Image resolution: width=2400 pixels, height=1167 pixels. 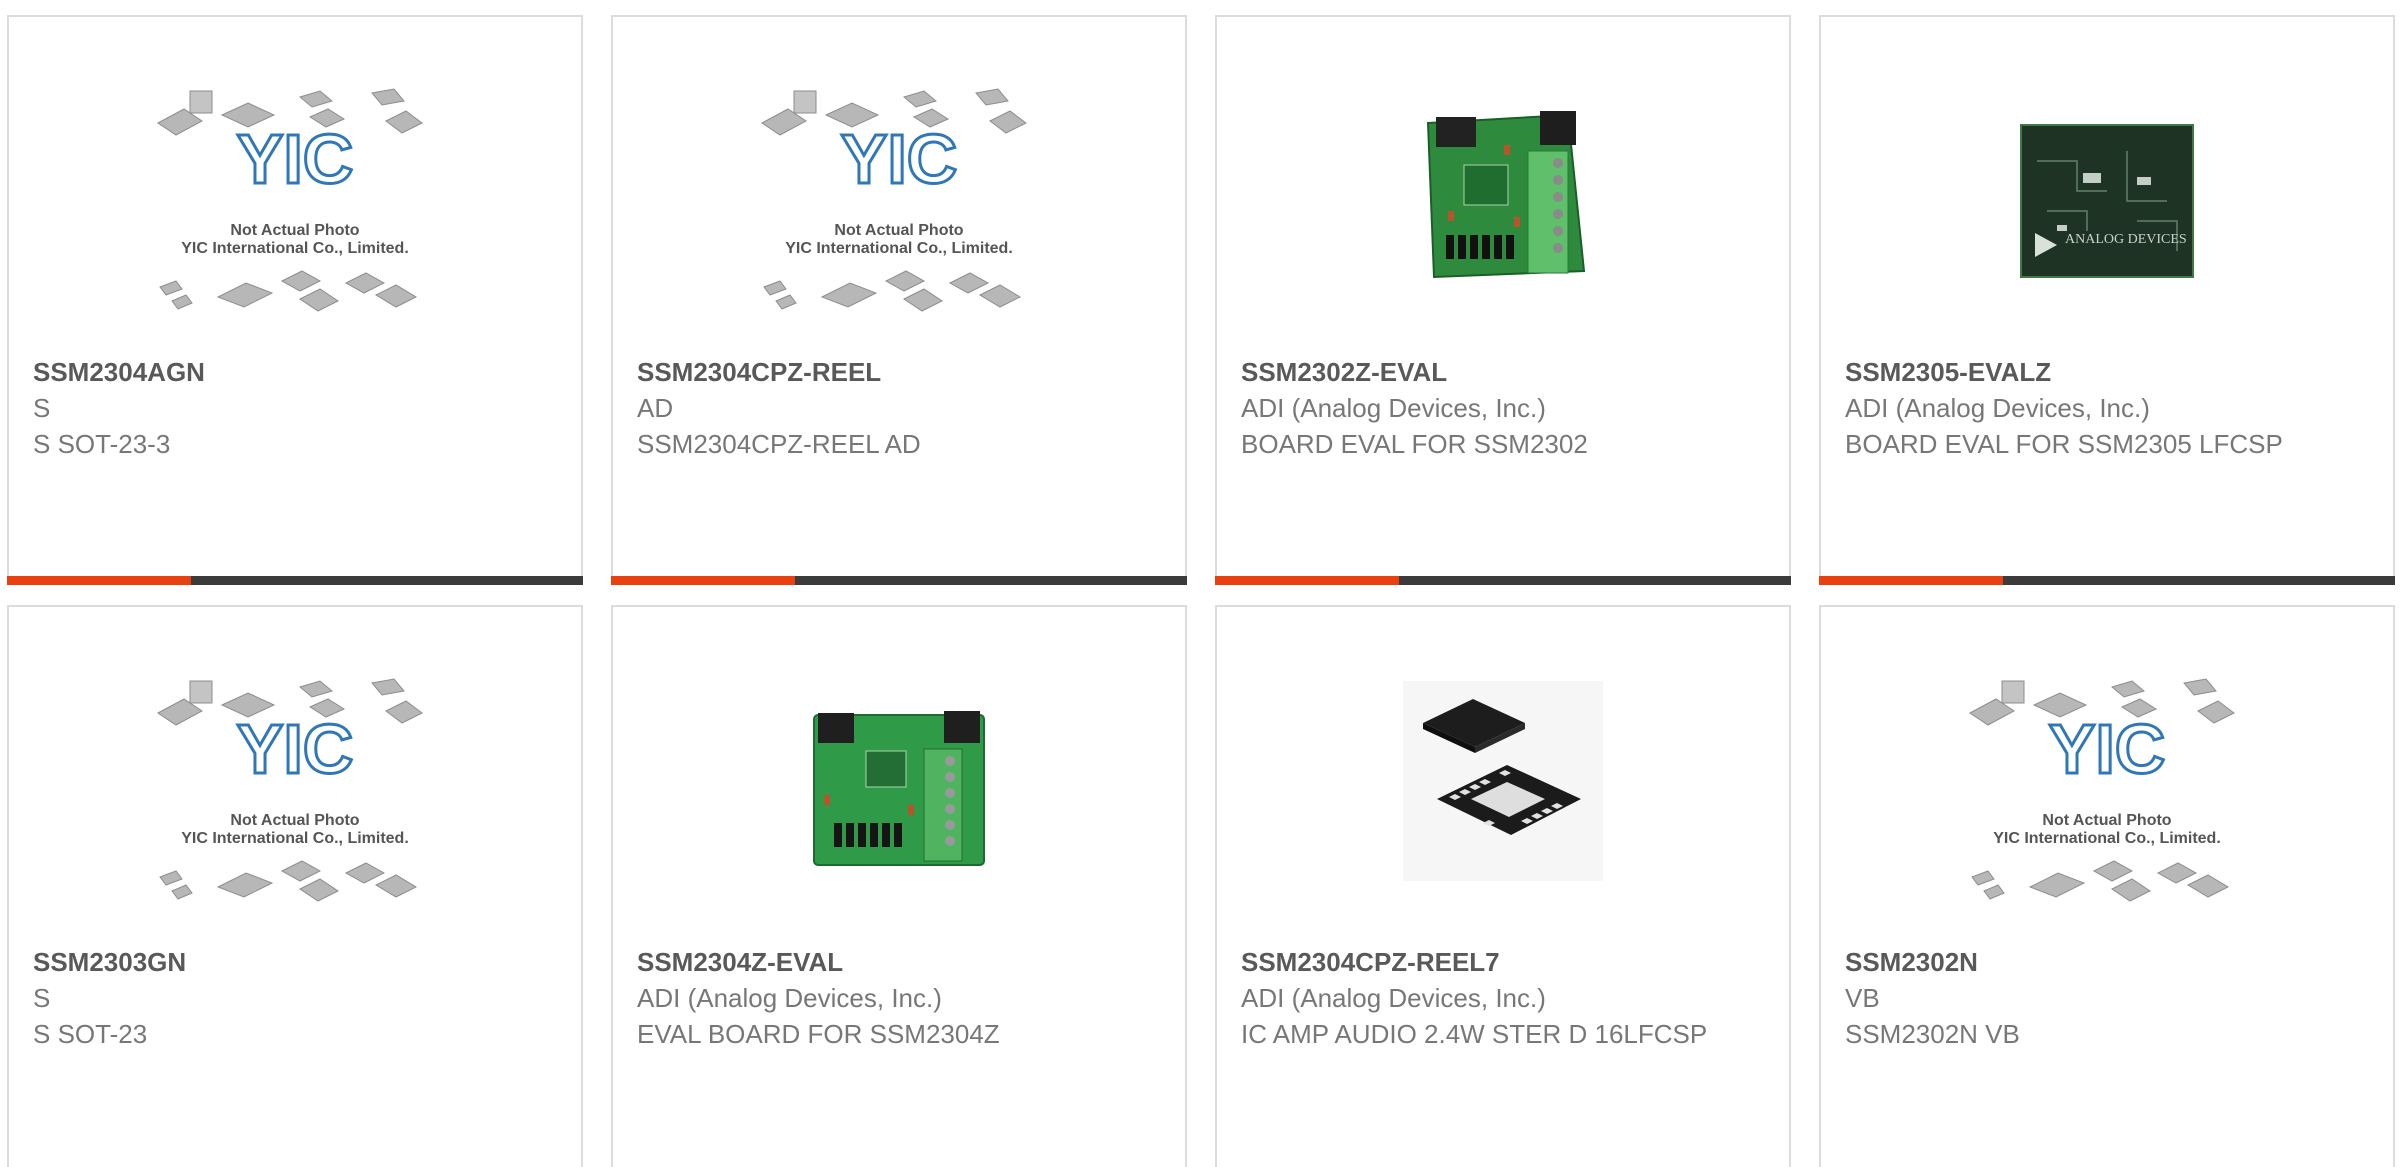 What do you see at coordinates (779, 444) in the screenshot?
I see `description-text: SSM2304CPZ-REEL AD` at bounding box center [779, 444].